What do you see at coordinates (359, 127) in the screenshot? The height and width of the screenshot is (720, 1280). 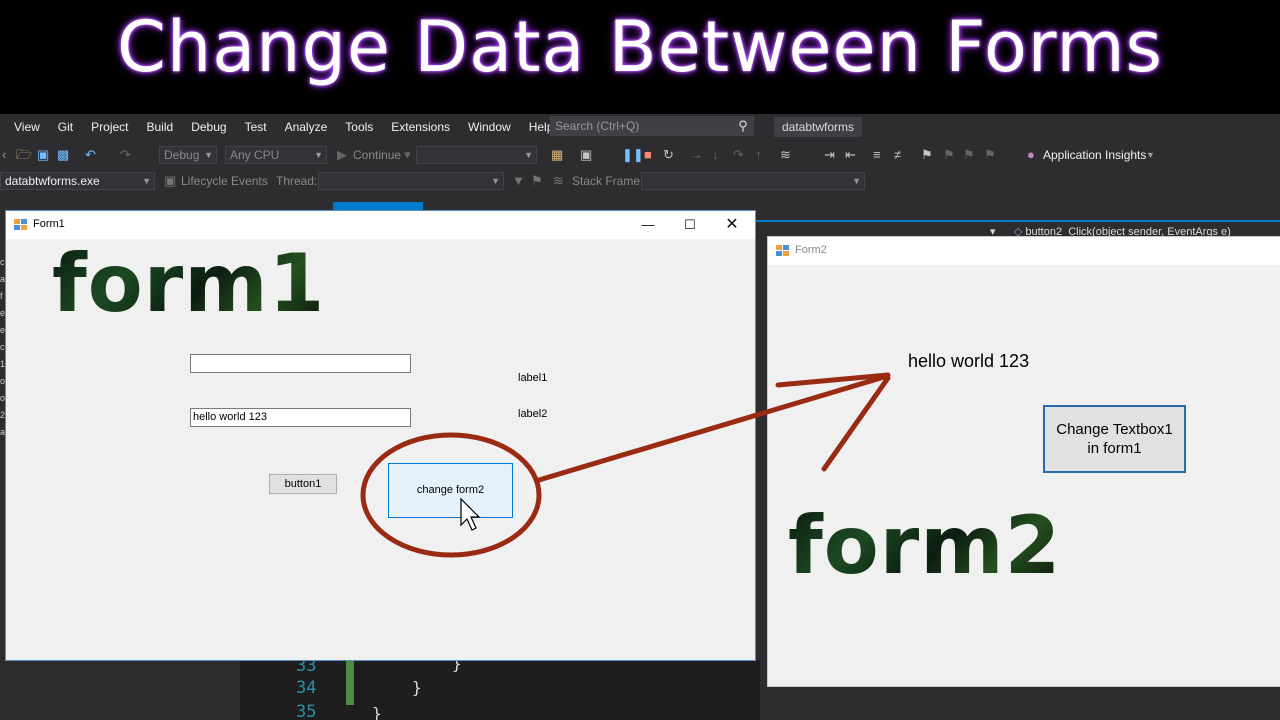 I see `menu-tools: Tools` at bounding box center [359, 127].